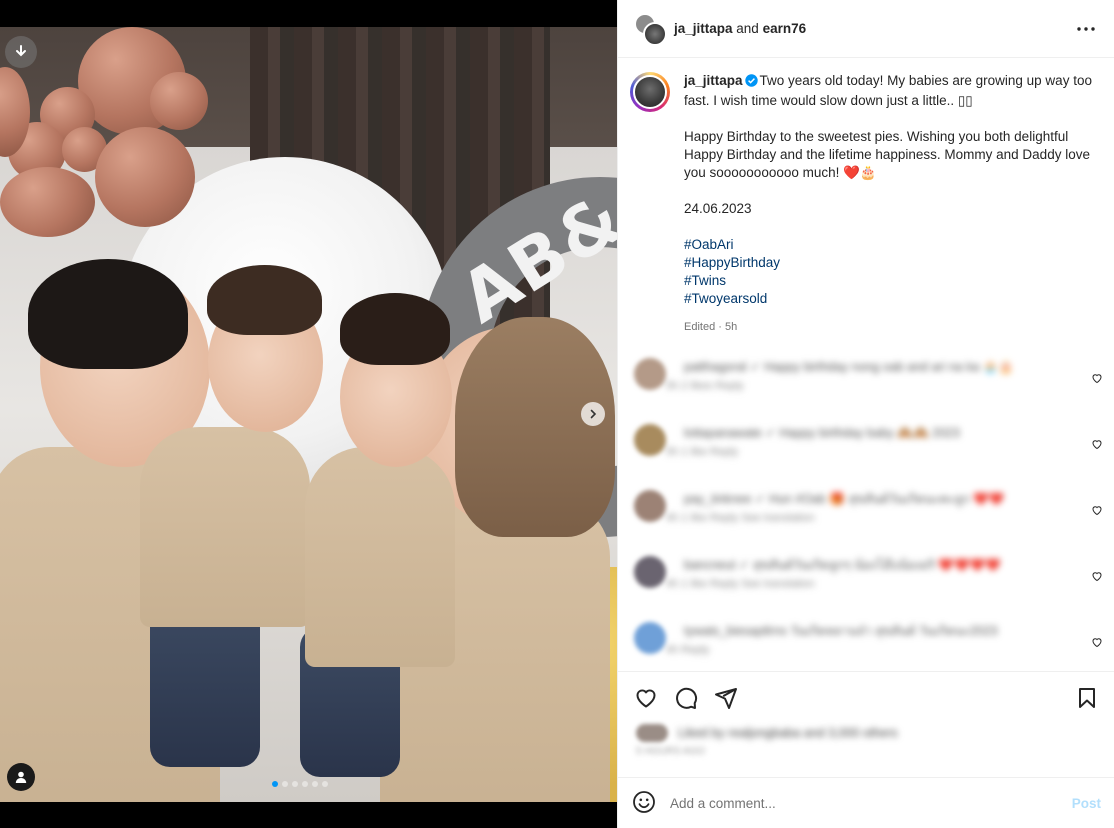  What do you see at coordinates (713, 80) in the screenshot?
I see `caption-username: ja_jittapa` at bounding box center [713, 80].